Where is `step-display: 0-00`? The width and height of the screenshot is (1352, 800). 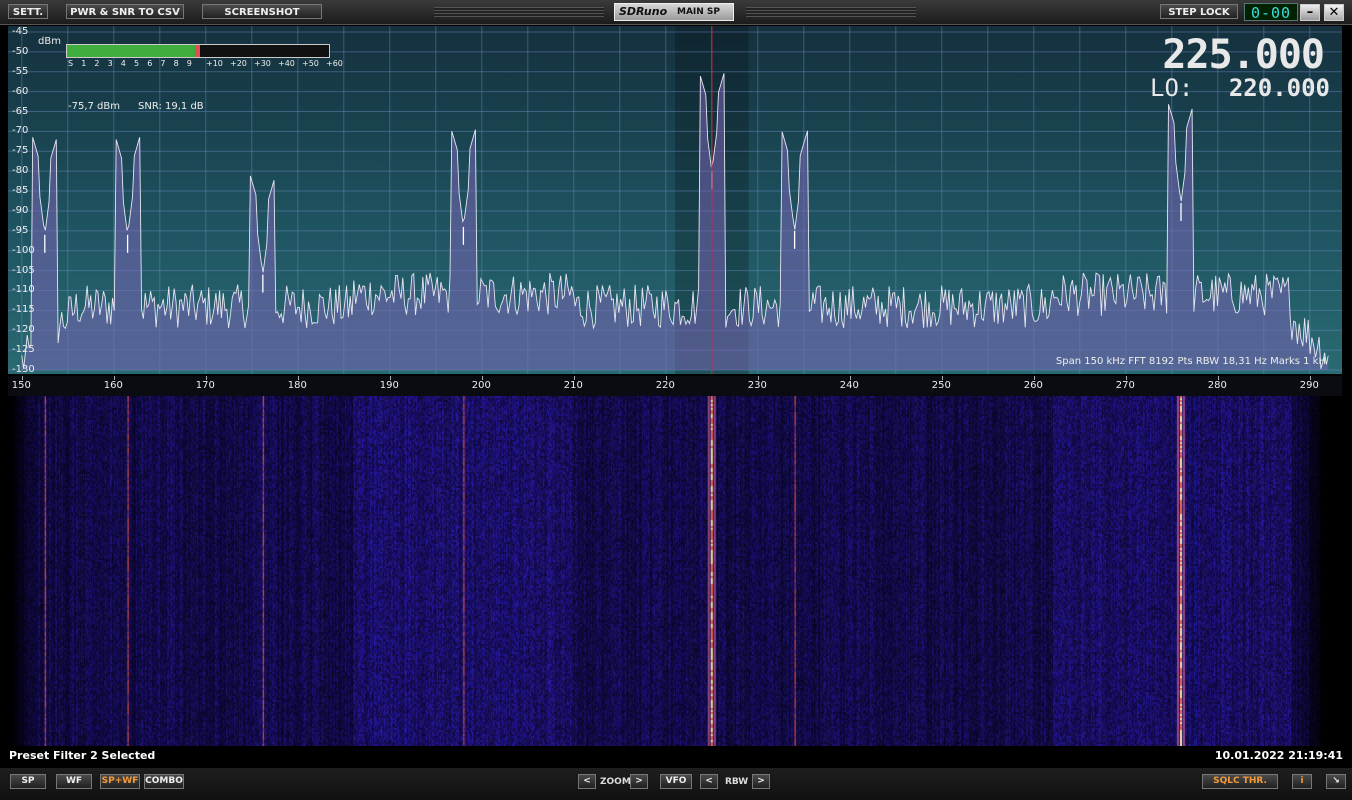
step-display: 0-00 is located at coordinates (1271, 12).